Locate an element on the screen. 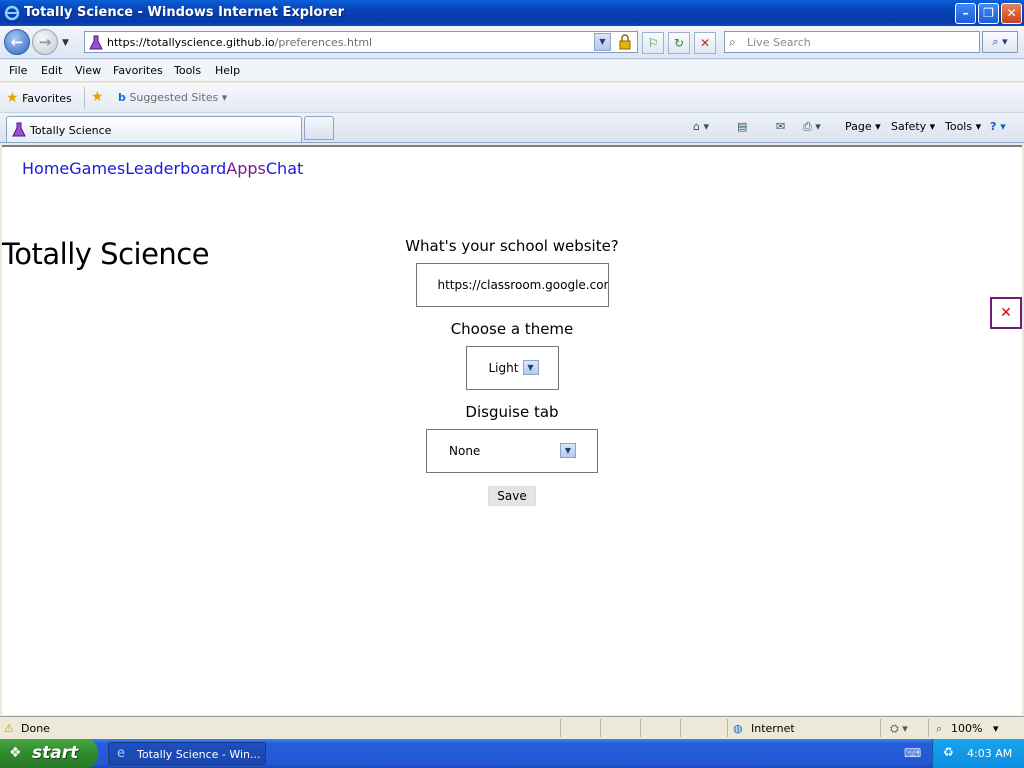  start-button: ❖ start is located at coordinates (49, 753).